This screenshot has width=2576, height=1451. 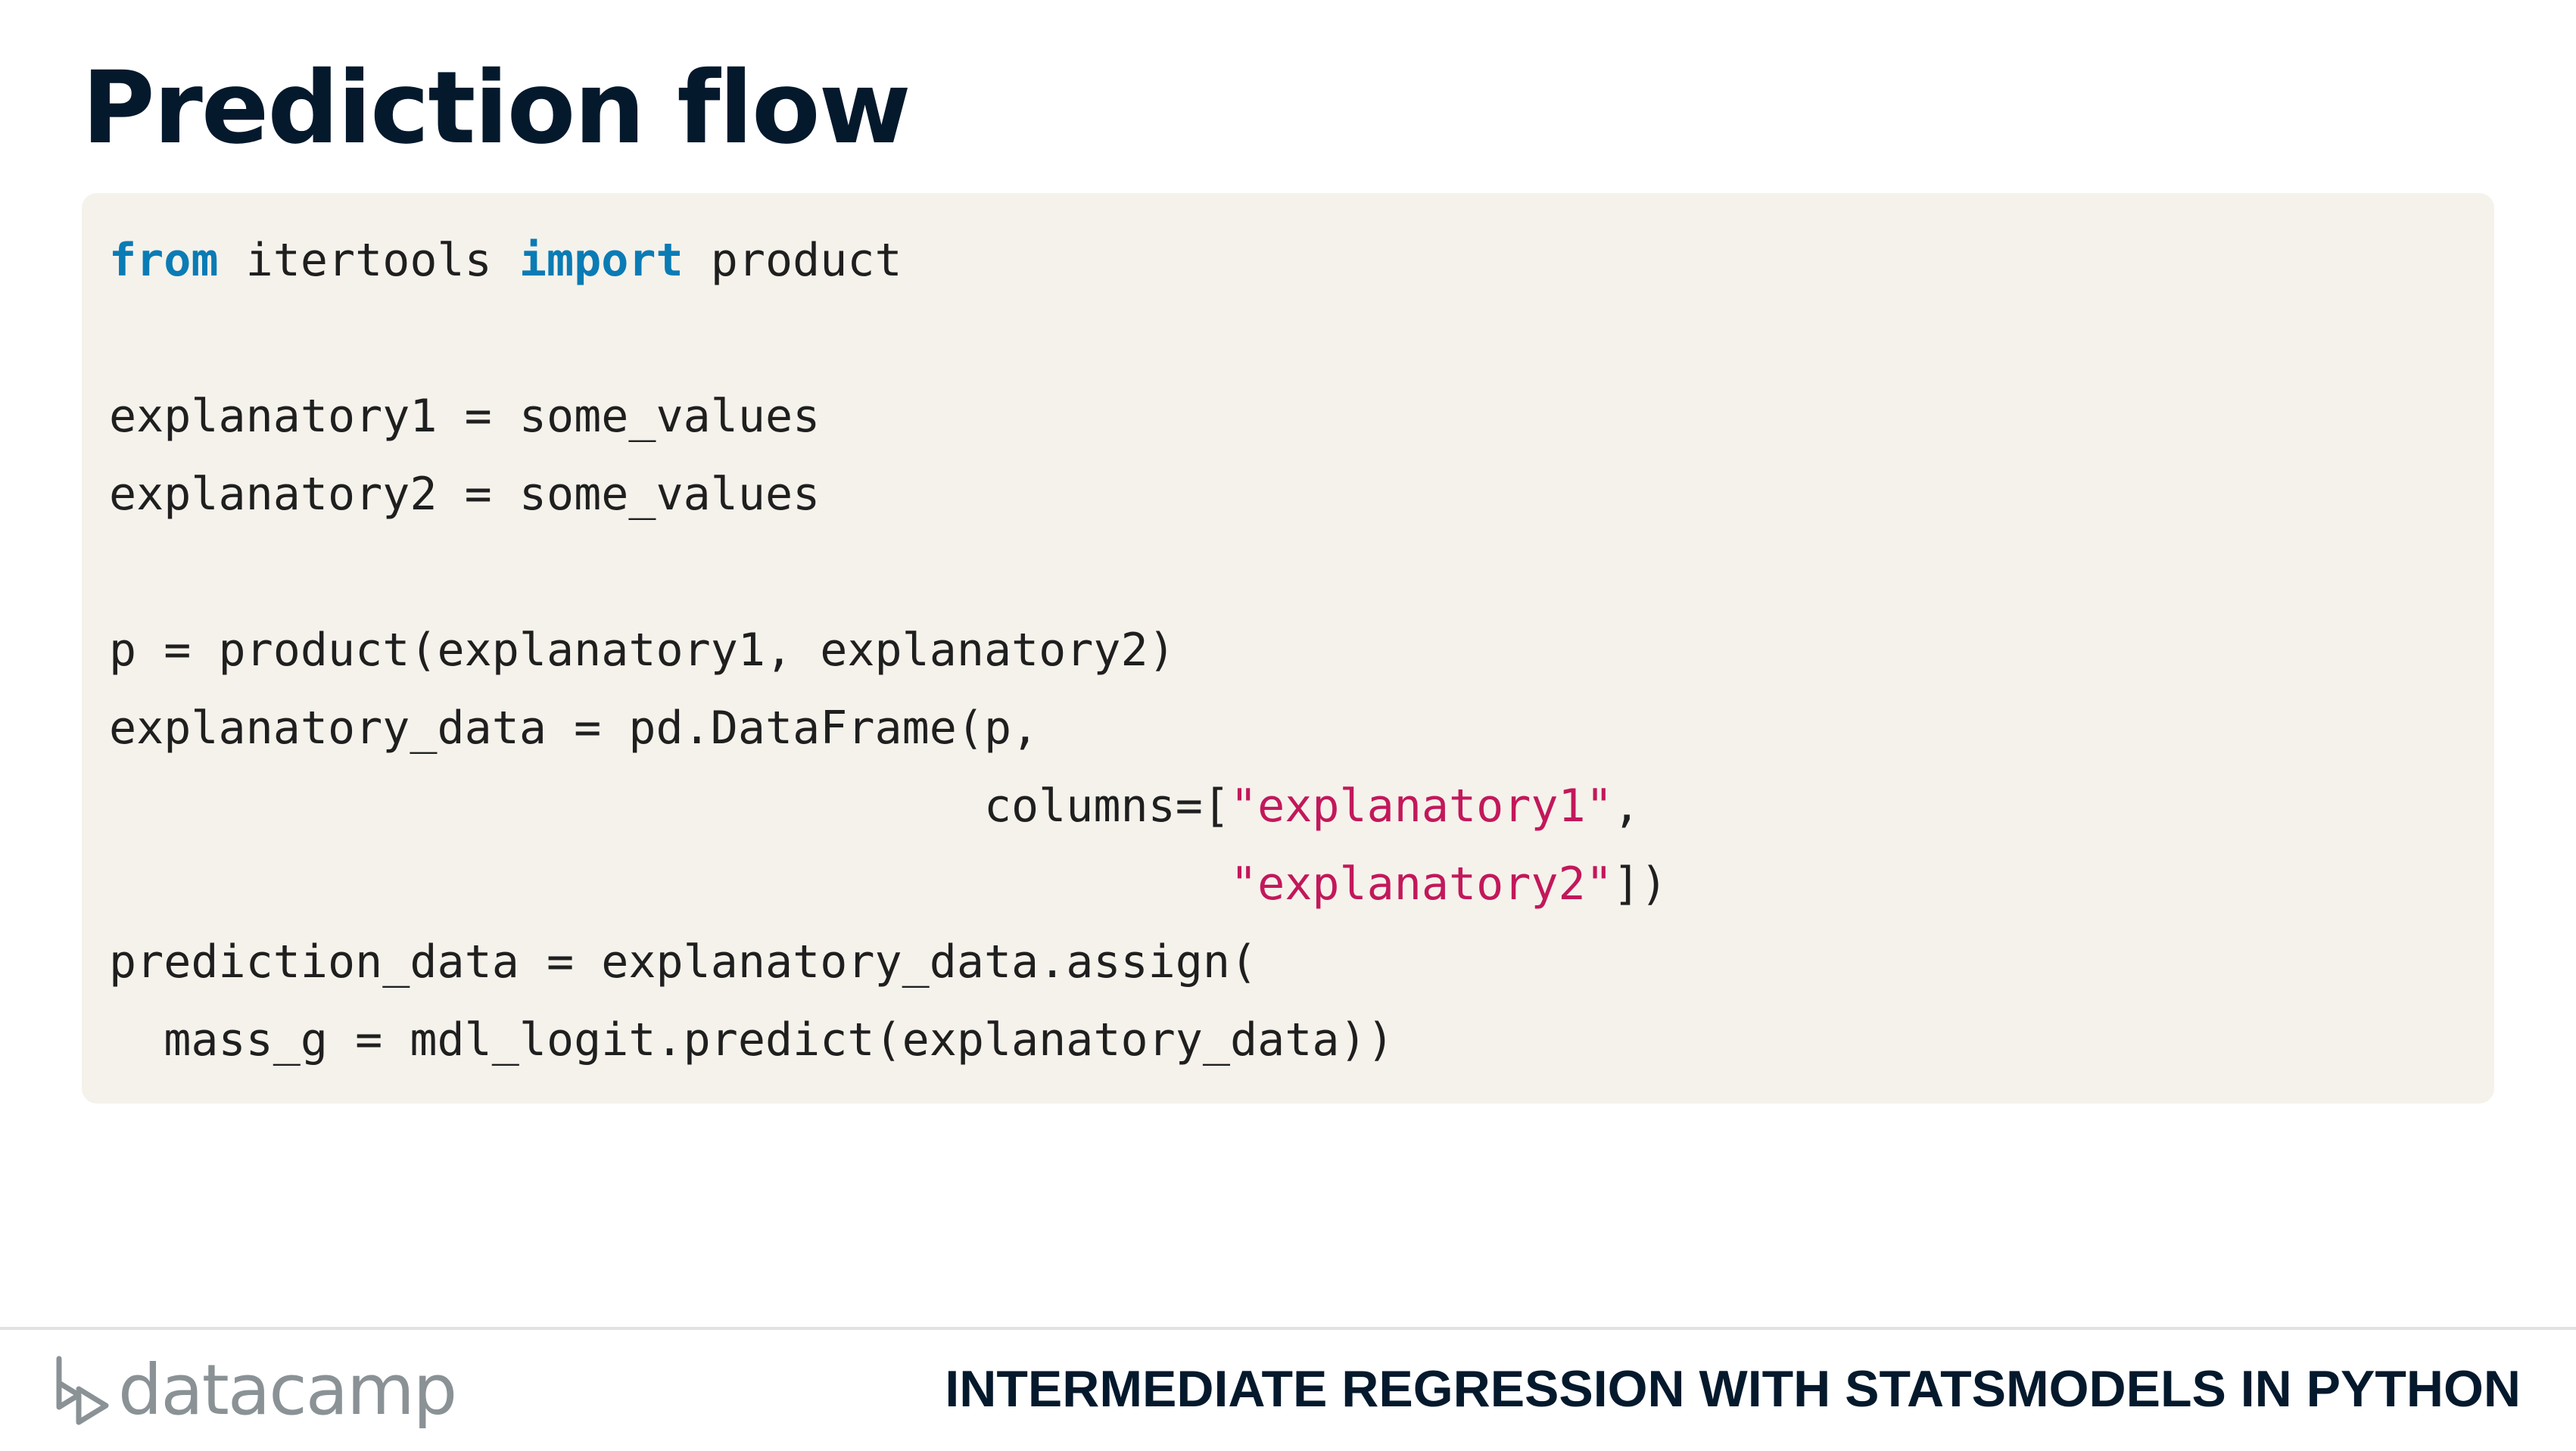 I want to click on code-text: ,, so click(x=1626, y=807).